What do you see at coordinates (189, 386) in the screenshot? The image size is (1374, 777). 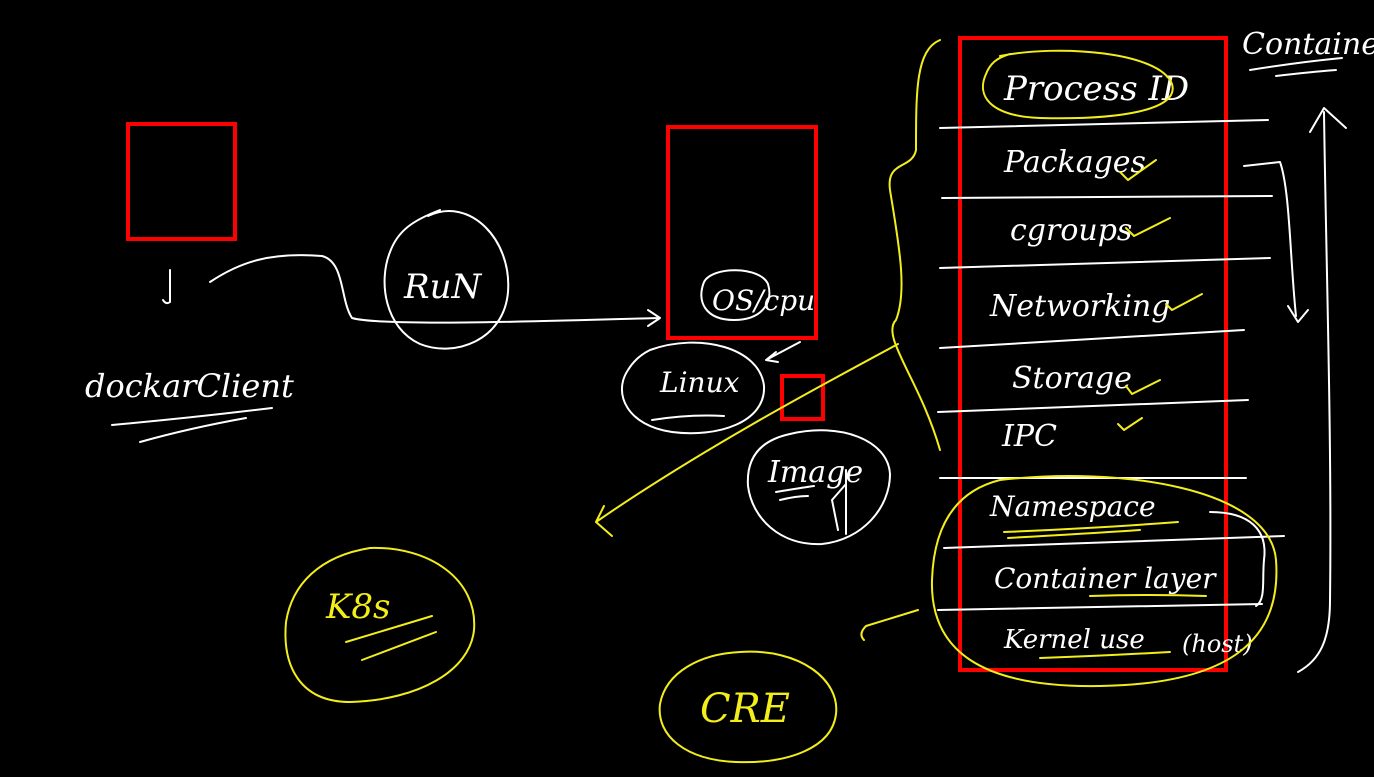 I see `docker-client-label: dockarClient` at bounding box center [189, 386].